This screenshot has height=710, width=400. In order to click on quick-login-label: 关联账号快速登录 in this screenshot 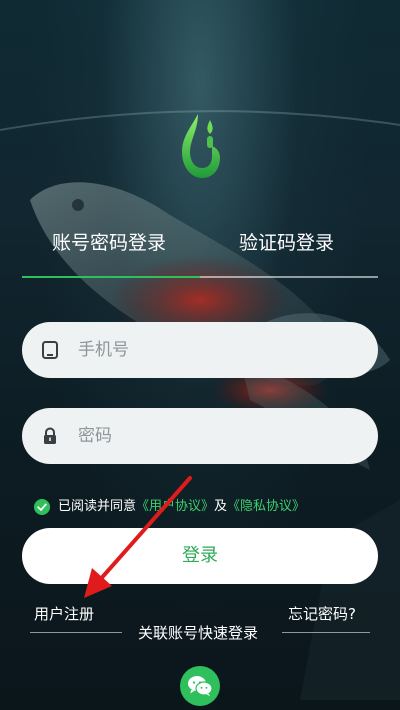, I will do `click(198, 633)`.